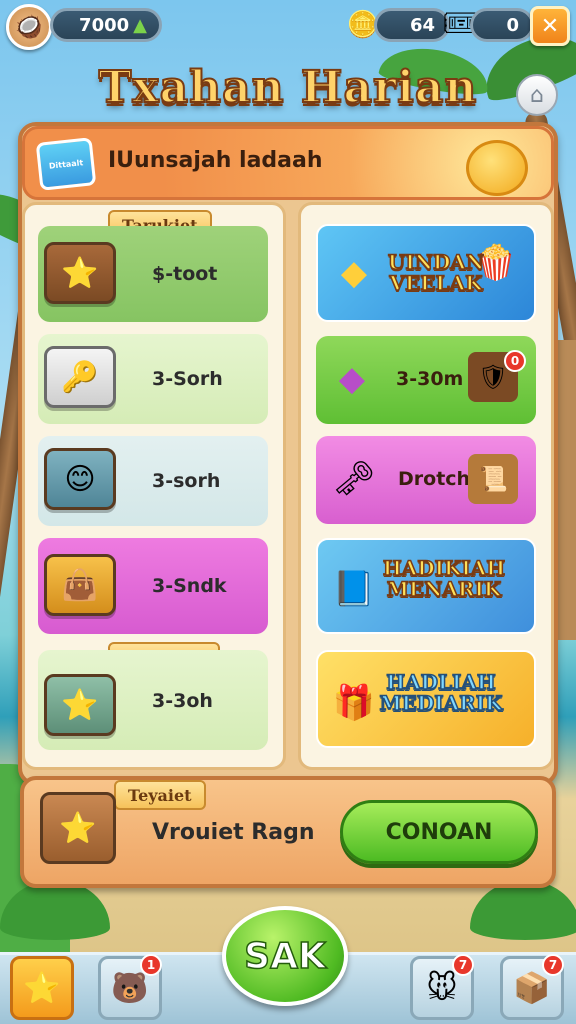  Describe the element at coordinates (430, 379) in the screenshot. I see `reward-label: 3-30m` at that location.